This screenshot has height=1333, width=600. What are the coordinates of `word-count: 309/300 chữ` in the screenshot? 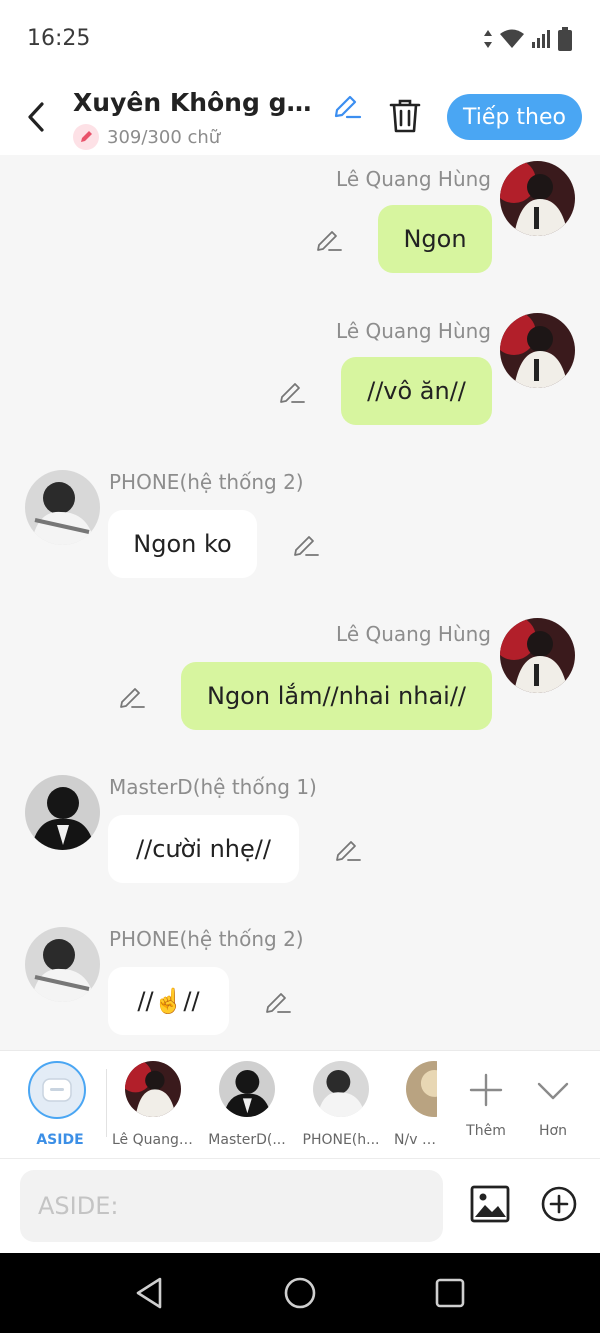 It's located at (164, 137).